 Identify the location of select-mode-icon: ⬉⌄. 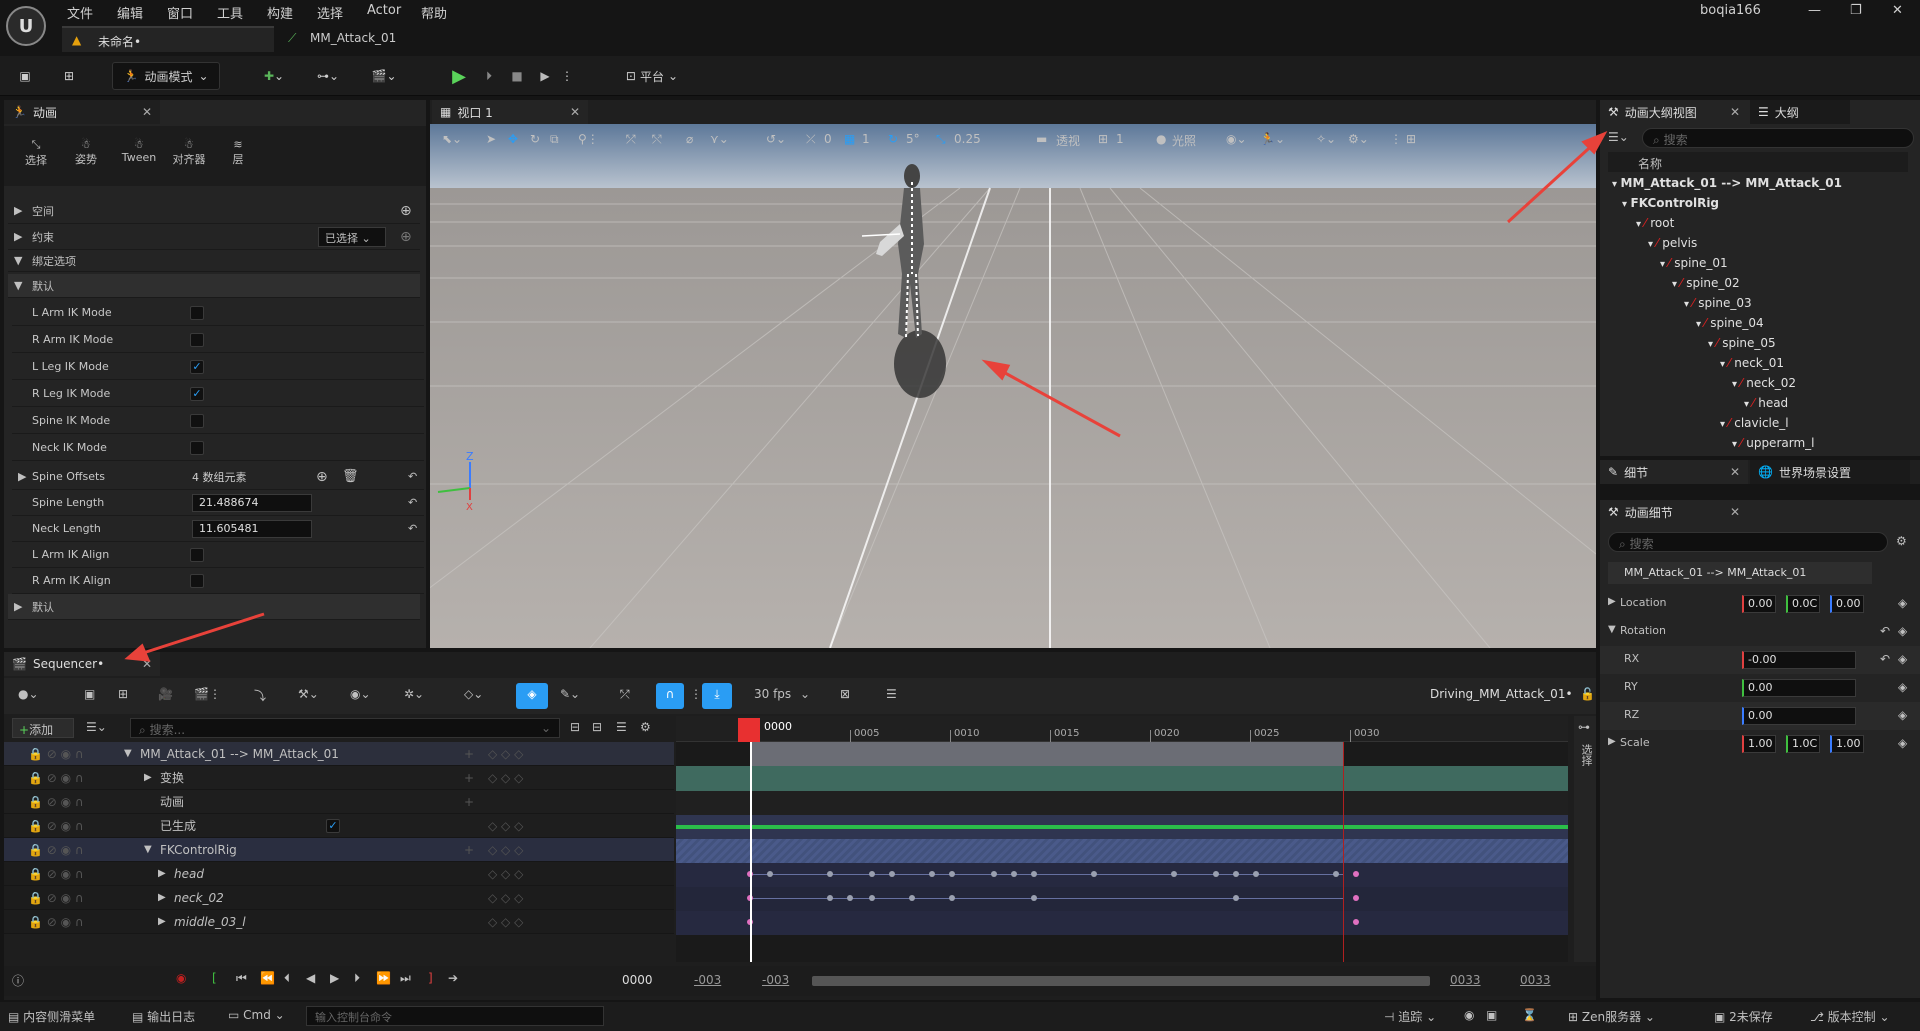
(452, 139).